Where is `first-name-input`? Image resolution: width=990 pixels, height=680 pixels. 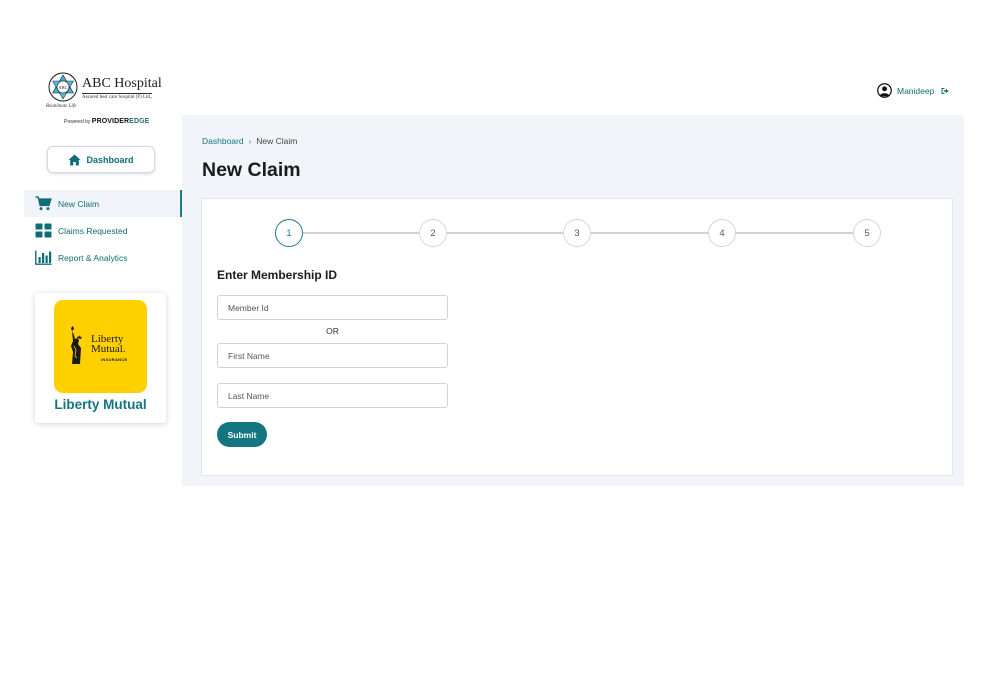 first-name-input is located at coordinates (332, 355).